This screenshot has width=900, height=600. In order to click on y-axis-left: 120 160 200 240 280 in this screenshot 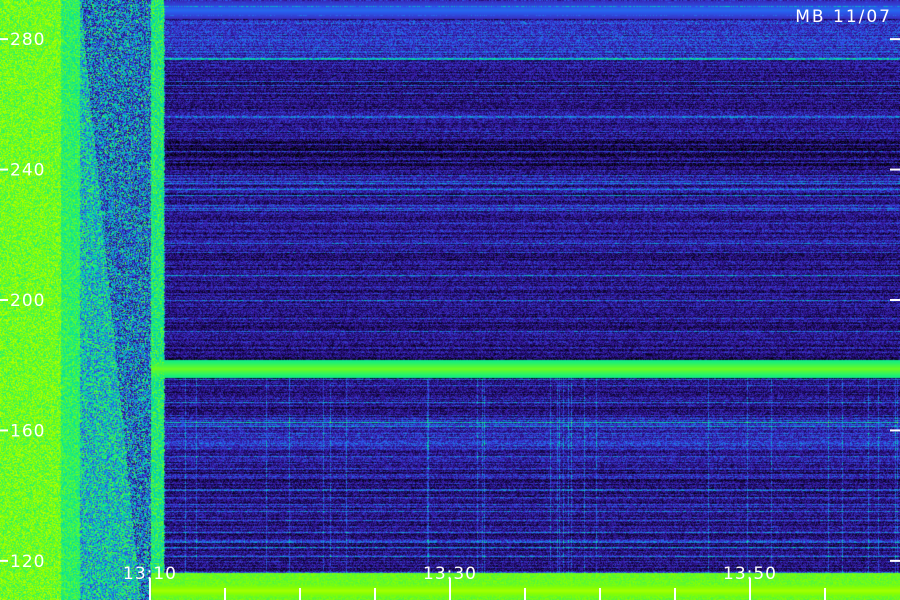, I will do `click(22, 301)`.